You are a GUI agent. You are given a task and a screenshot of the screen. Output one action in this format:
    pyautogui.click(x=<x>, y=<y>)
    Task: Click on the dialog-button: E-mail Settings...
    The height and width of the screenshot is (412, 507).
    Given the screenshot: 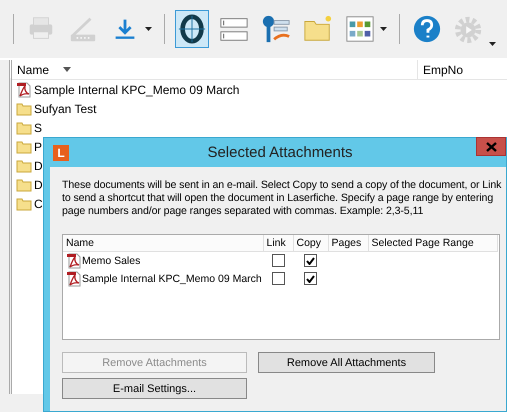 What is the action you would take?
    pyautogui.click(x=154, y=388)
    